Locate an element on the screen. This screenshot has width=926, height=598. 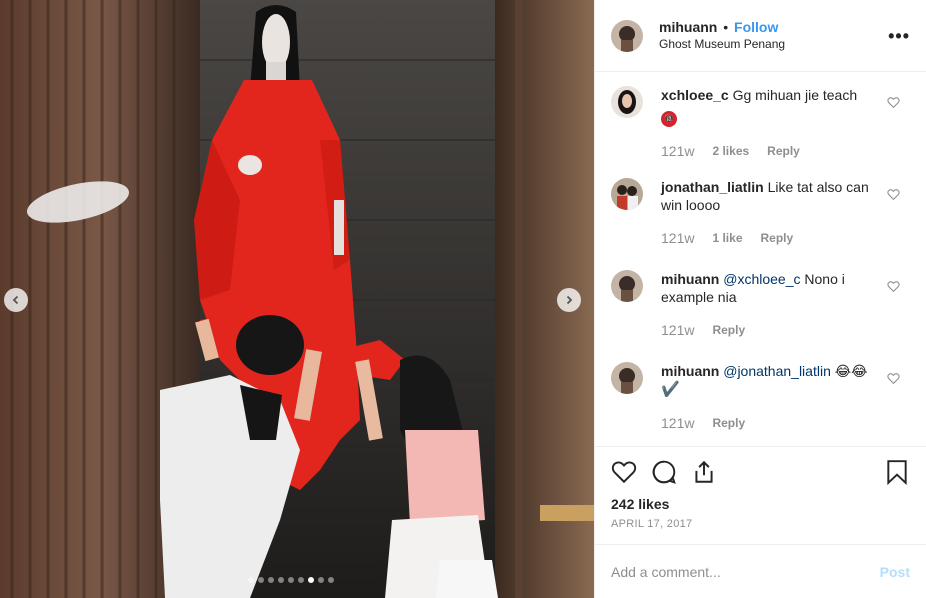
carousel-next-button is located at coordinates (569, 300).